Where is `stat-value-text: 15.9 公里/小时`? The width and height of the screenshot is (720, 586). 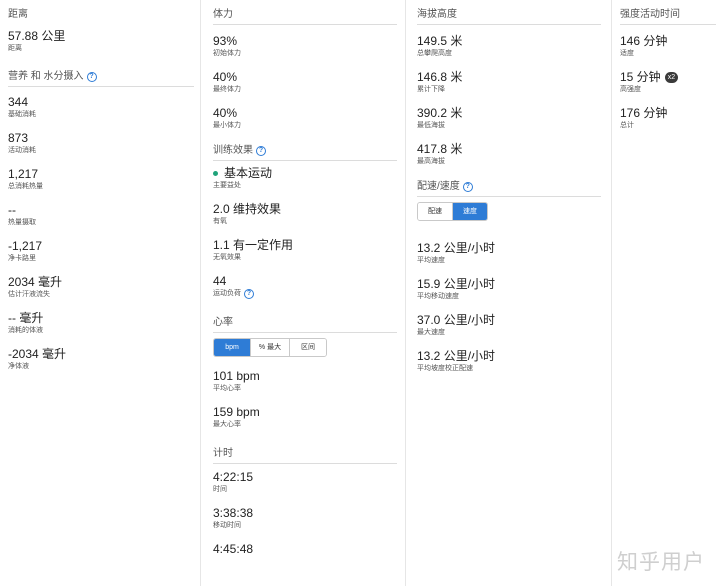 stat-value-text: 15.9 公里/小时 is located at coordinates (456, 284).